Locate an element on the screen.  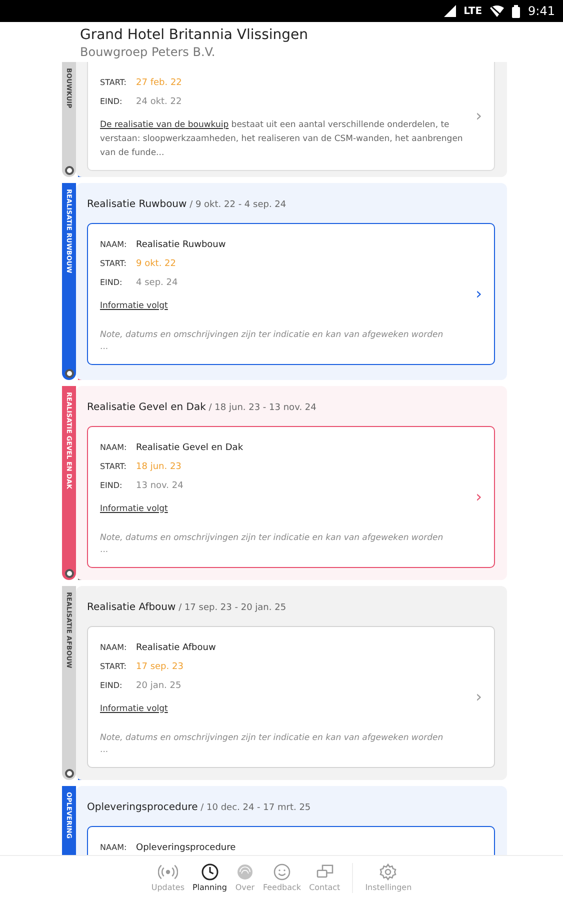
fingerprint-icon is located at coordinates (244, 872).